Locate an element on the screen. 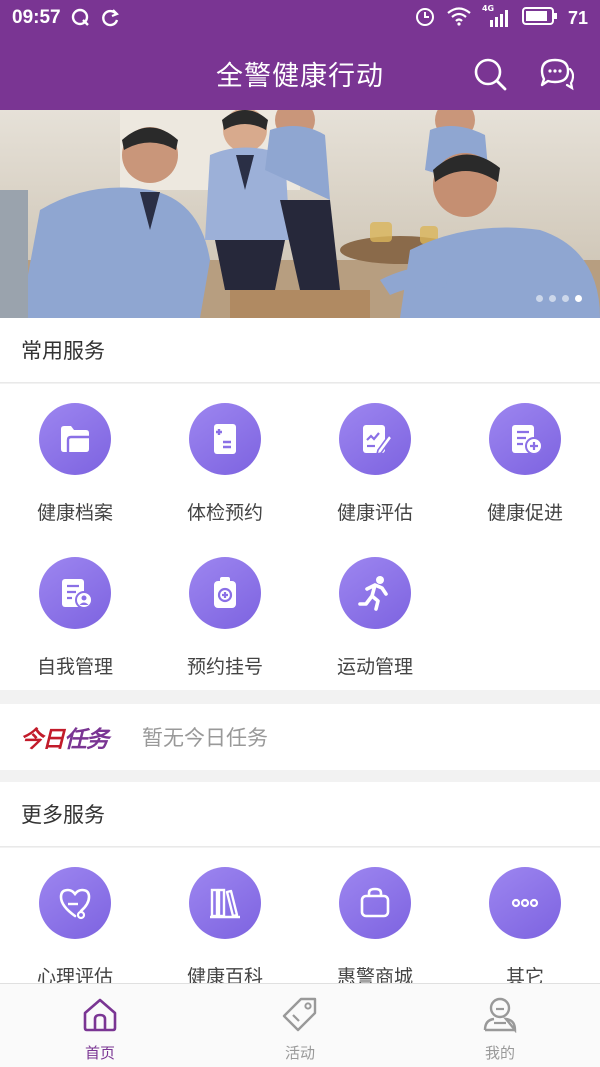  document-user-icon is located at coordinates (75, 593).